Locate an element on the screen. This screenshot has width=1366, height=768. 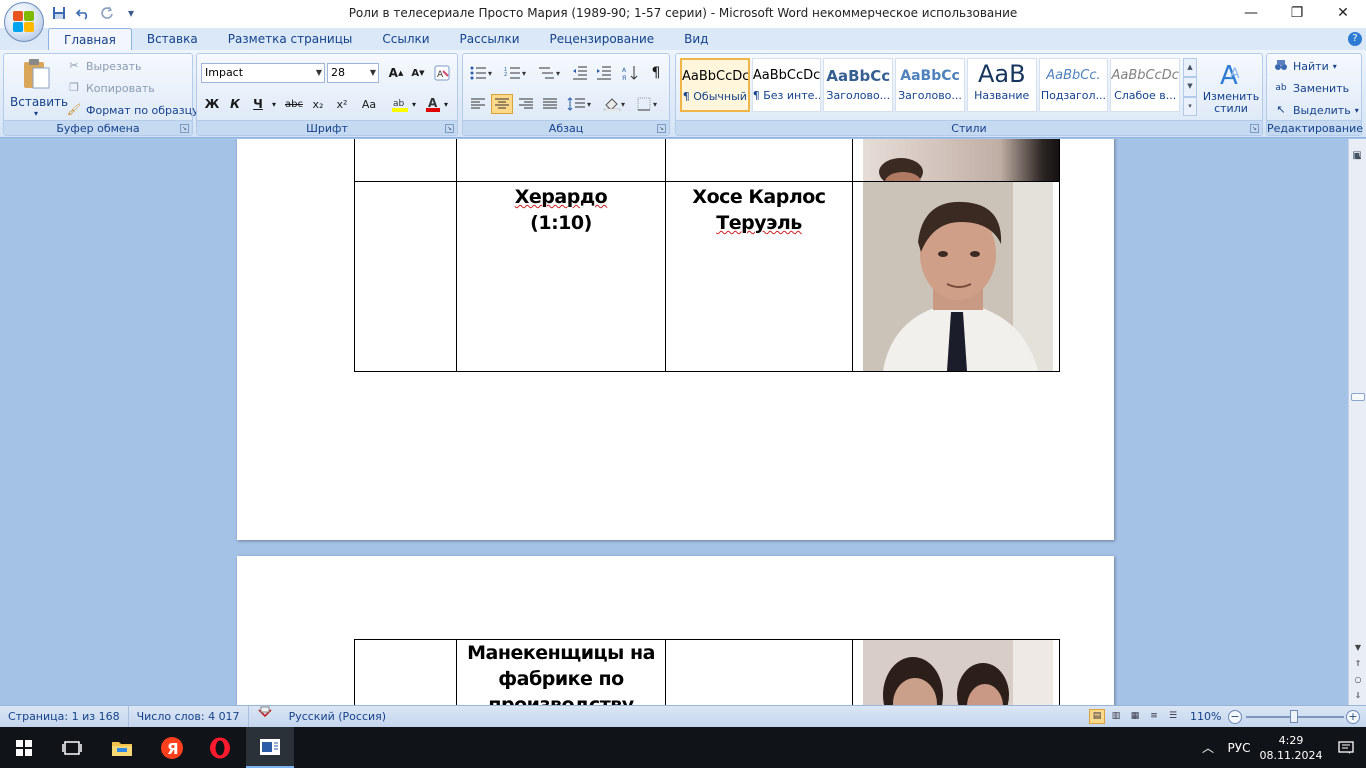
customize-qat-button: ▾ is located at coordinates (131, 13).